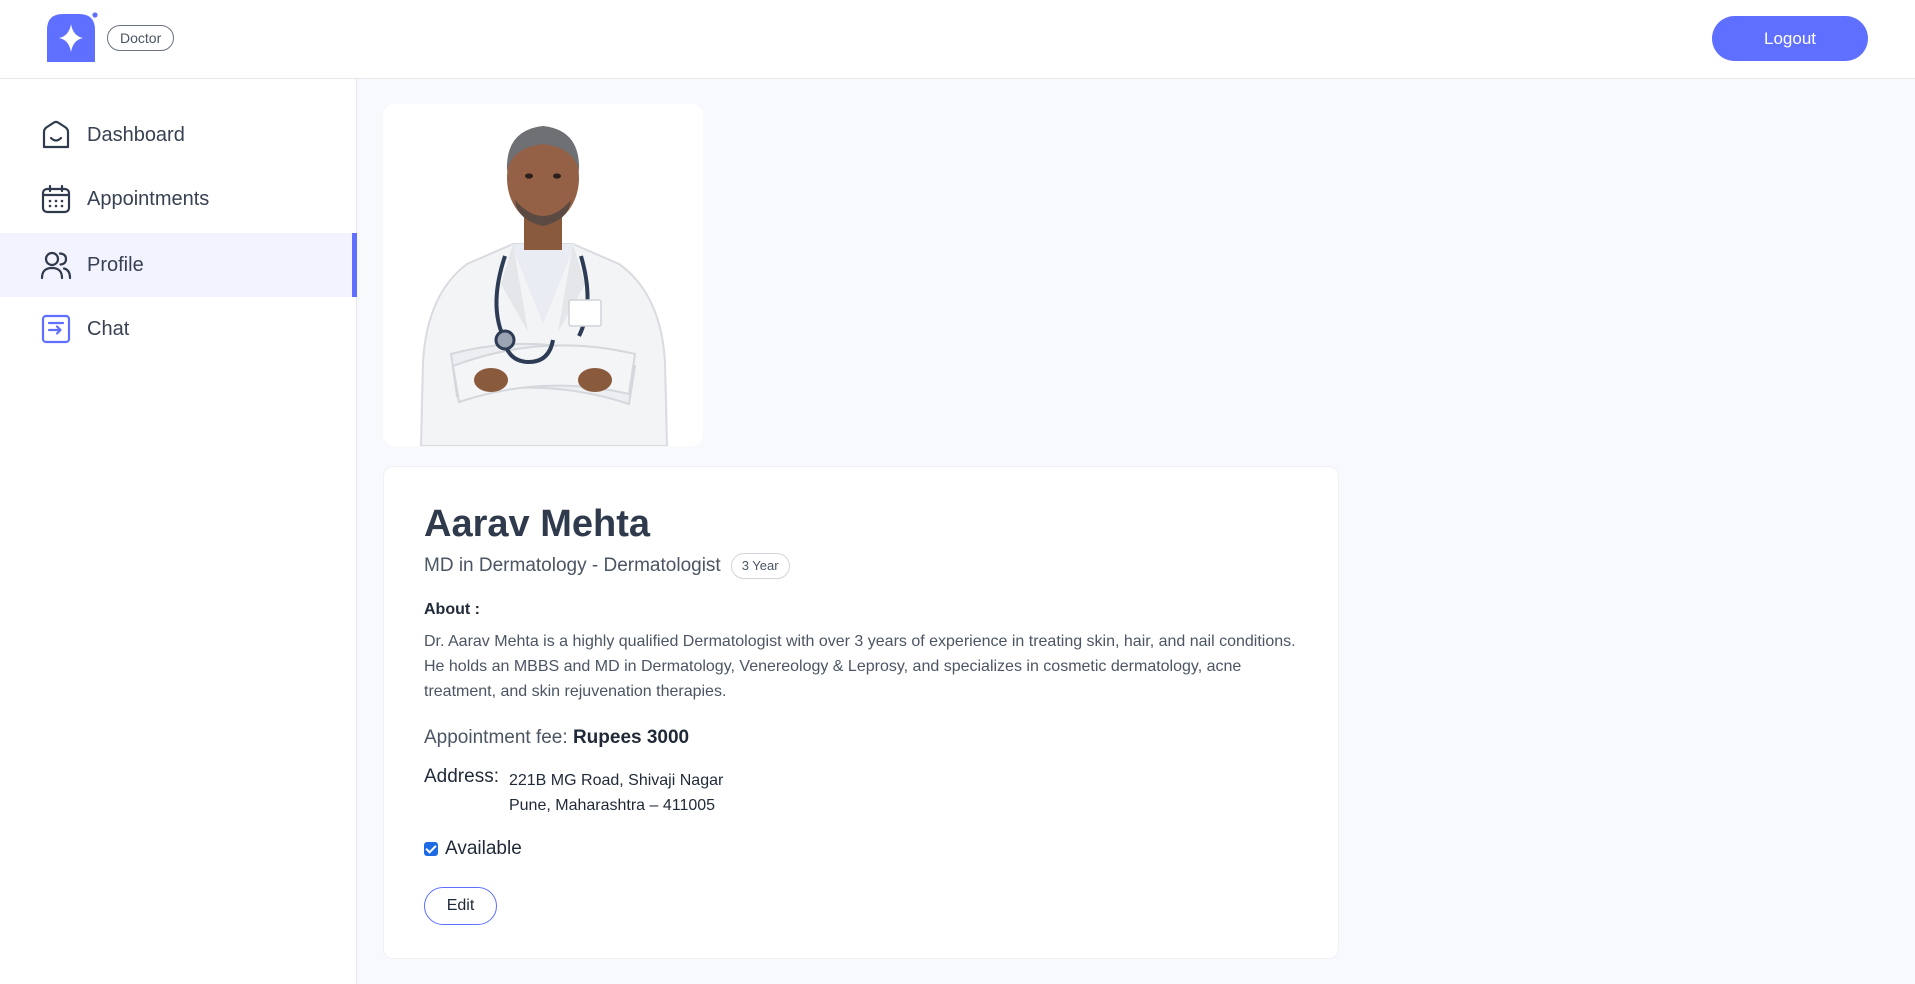 The height and width of the screenshot is (984, 1915). What do you see at coordinates (178, 329) in the screenshot?
I see `sidebar-item-chat: Chat` at bounding box center [178, 329].